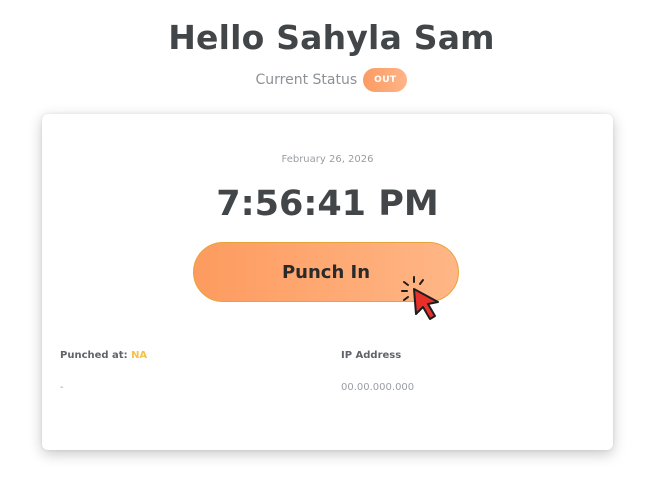 The width and height of the screenshot is (663, 478). I want to click on current-status-row: Current Status OUT, so click(331, 80).